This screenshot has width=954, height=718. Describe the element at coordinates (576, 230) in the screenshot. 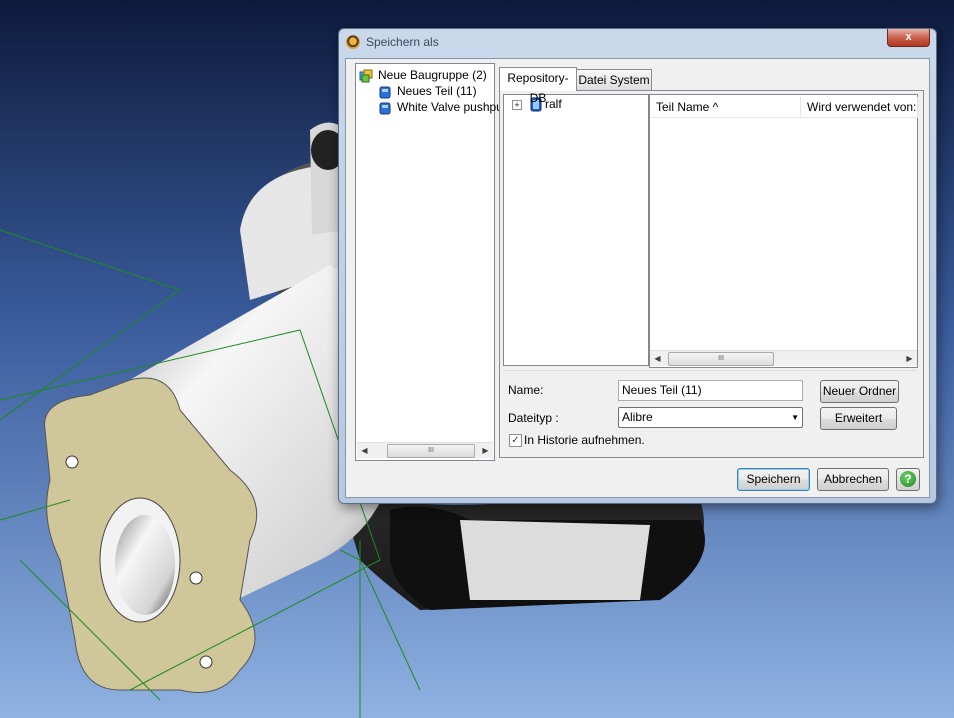

I see `repository-tree: + ralf` at that location.